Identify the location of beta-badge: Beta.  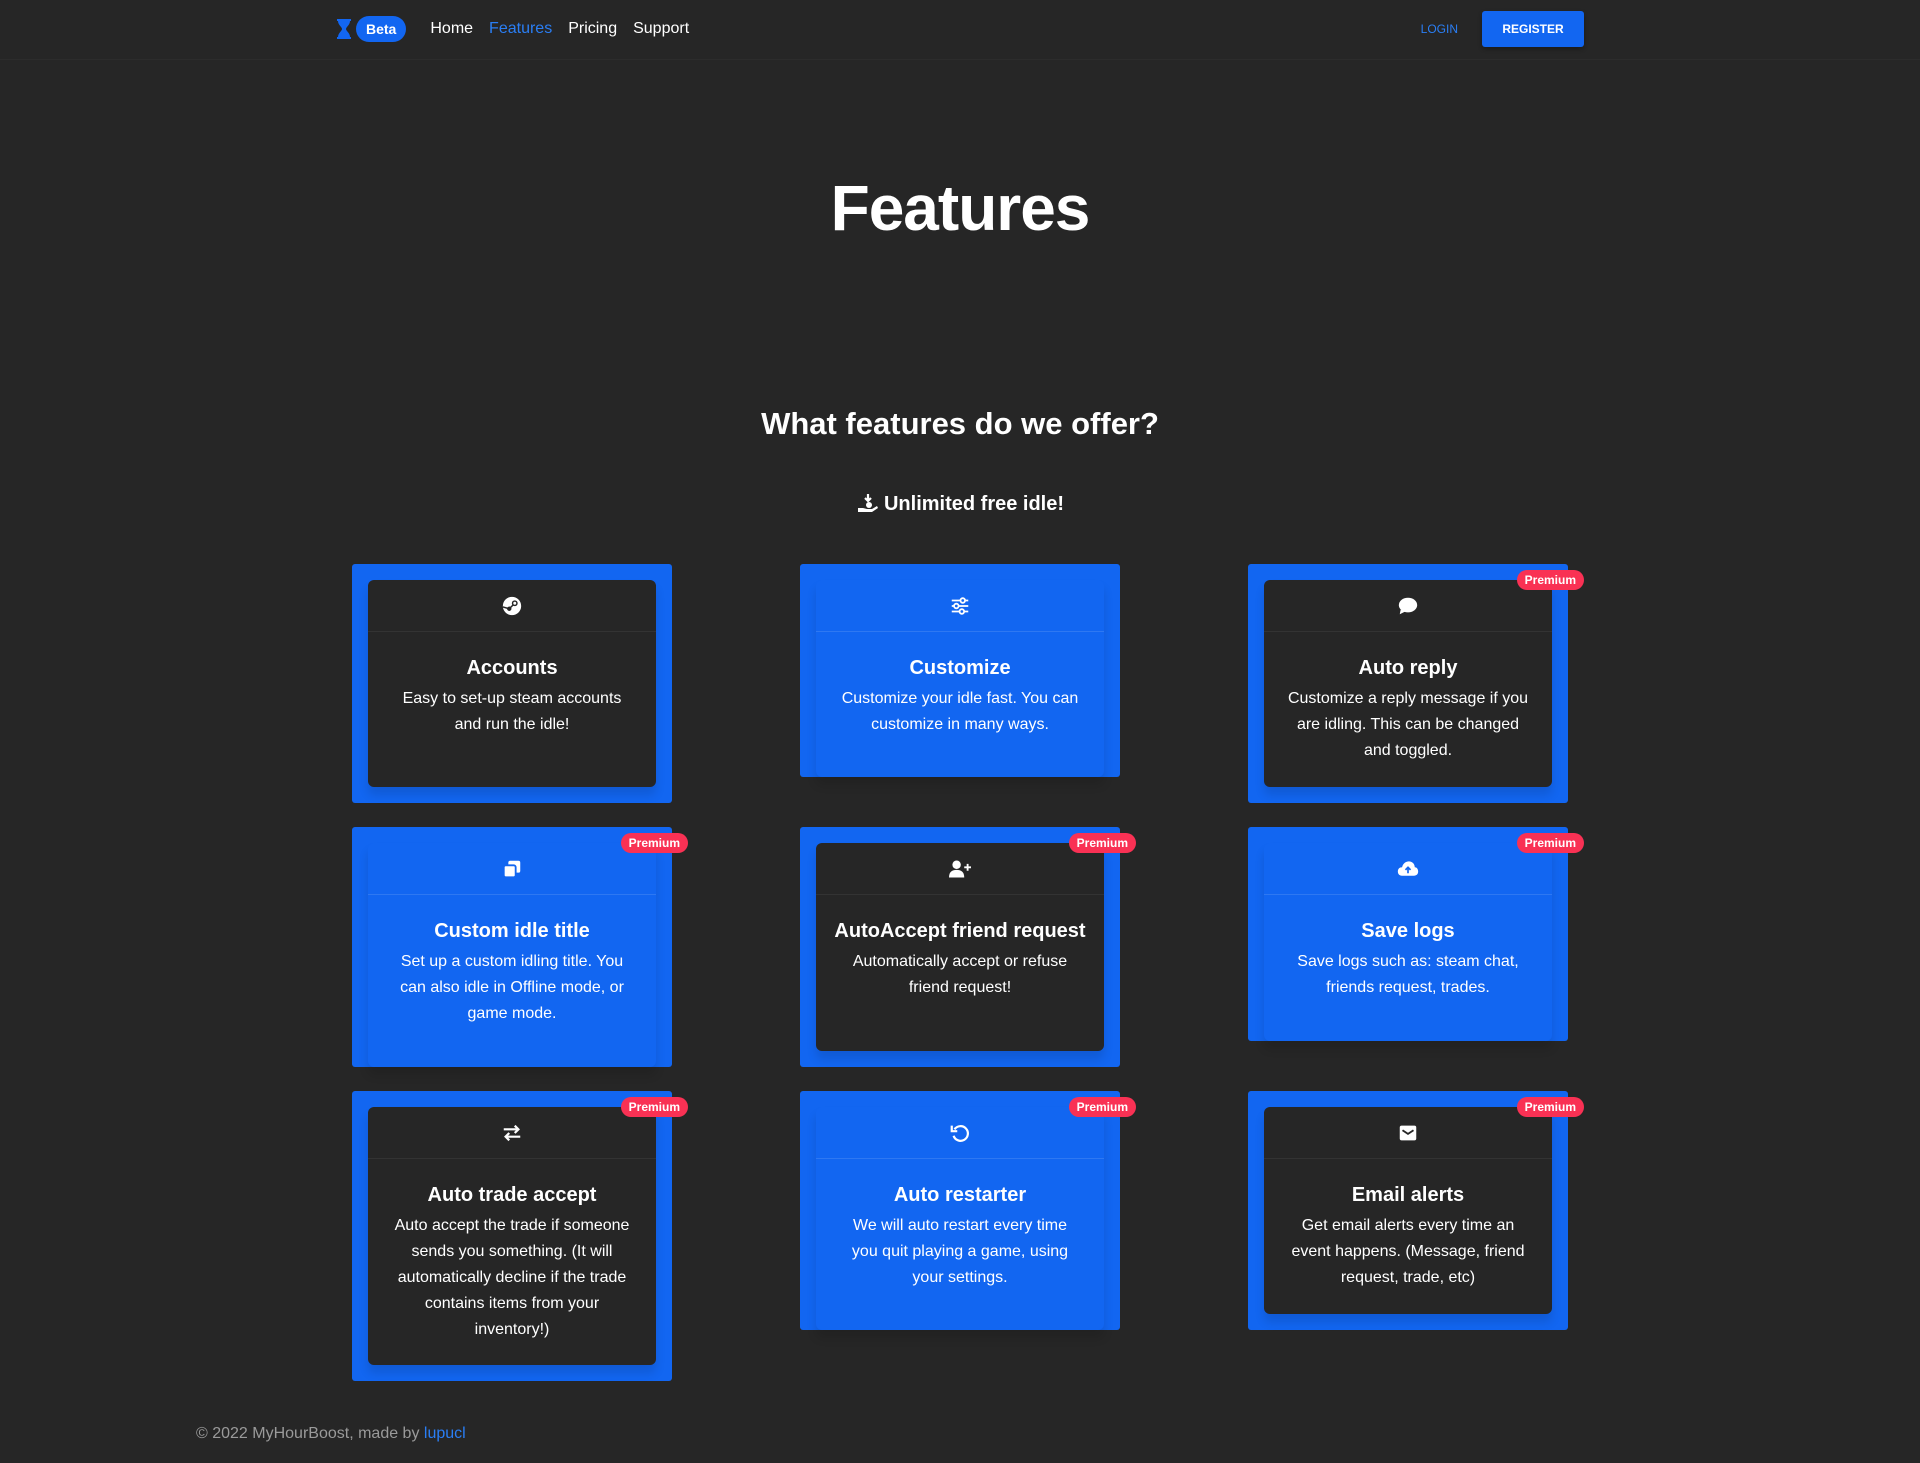
(381, 29).